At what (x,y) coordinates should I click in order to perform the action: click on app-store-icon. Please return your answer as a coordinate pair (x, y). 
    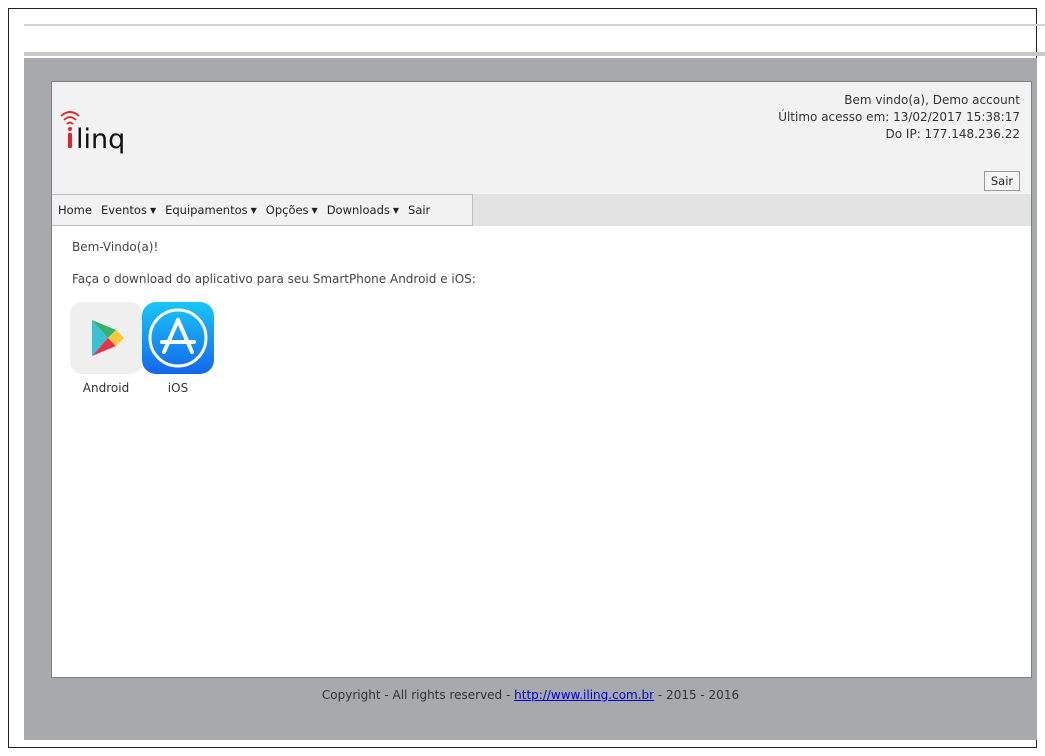
    Looking at the image, I should click on (178, 338).